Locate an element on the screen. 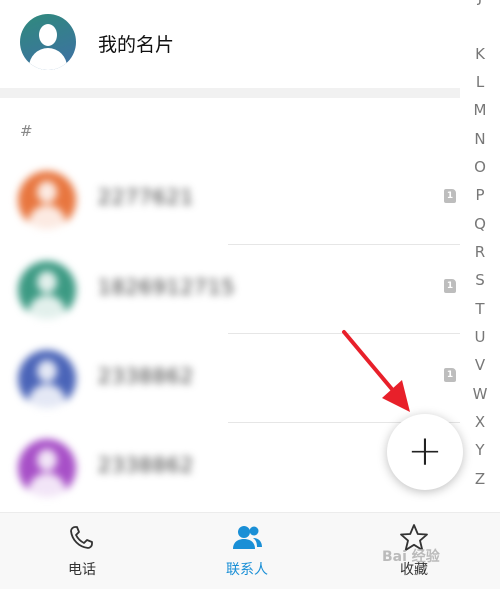  add-contact-button: + is located at coordinates (425, 452).